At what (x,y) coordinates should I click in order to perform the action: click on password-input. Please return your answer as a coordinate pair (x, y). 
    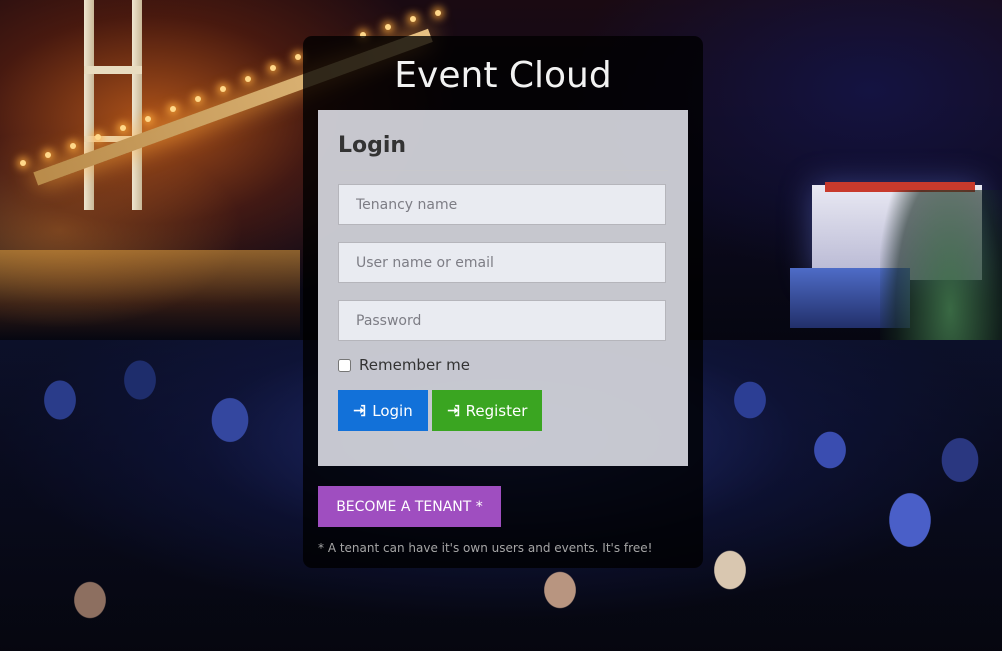
    Looking at the image, I should click on (502, 320).